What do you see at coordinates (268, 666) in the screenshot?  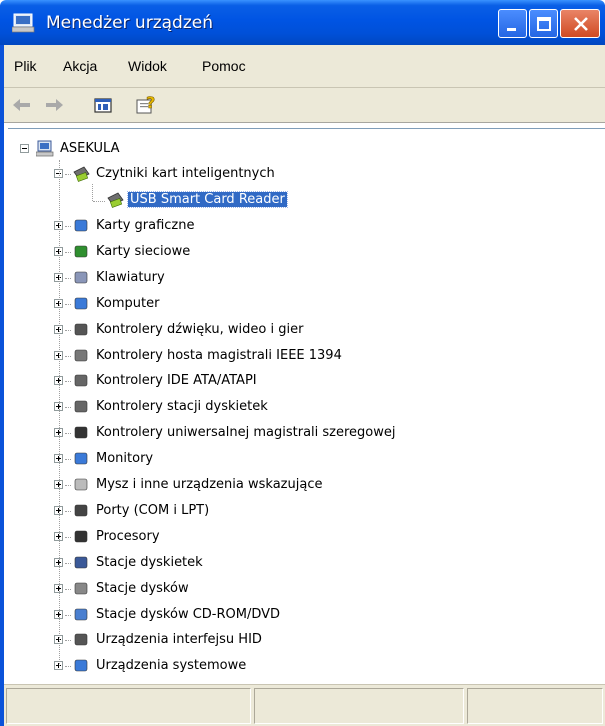 I see `tree-category: Urządzenia systemowe` at bounding box center [268, 666].